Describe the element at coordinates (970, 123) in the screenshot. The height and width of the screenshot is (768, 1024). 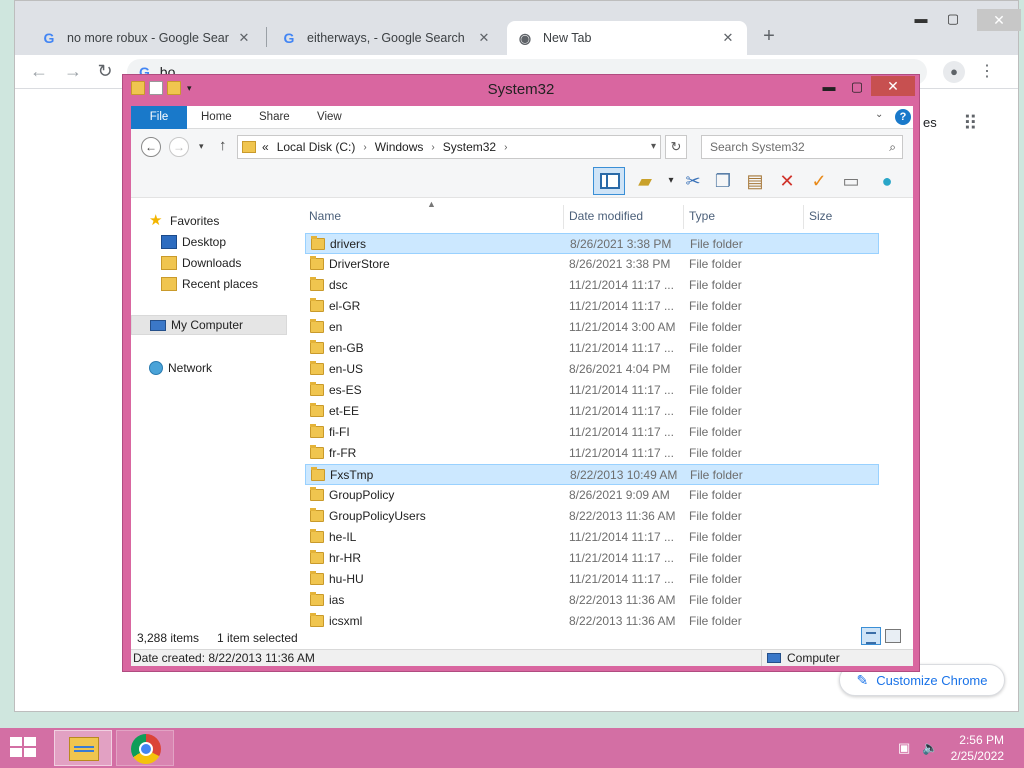
I see `apps-grid-icon: ⠿` at that location.